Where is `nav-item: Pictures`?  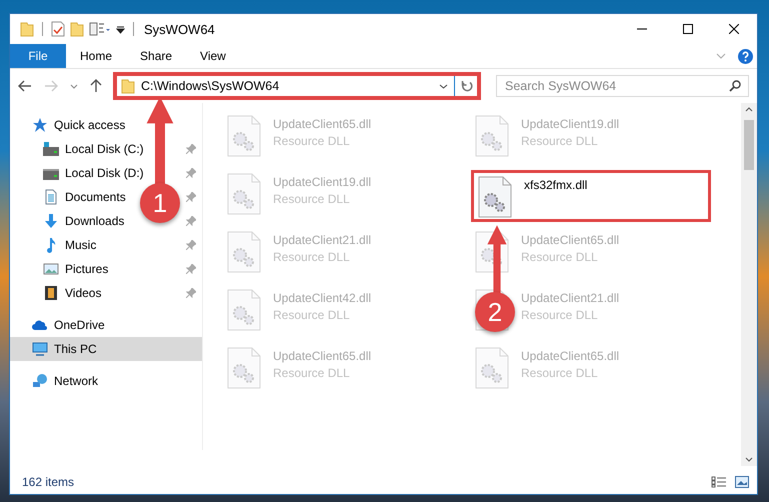 nav-item: Pictures is located at coordinates (86, 269).